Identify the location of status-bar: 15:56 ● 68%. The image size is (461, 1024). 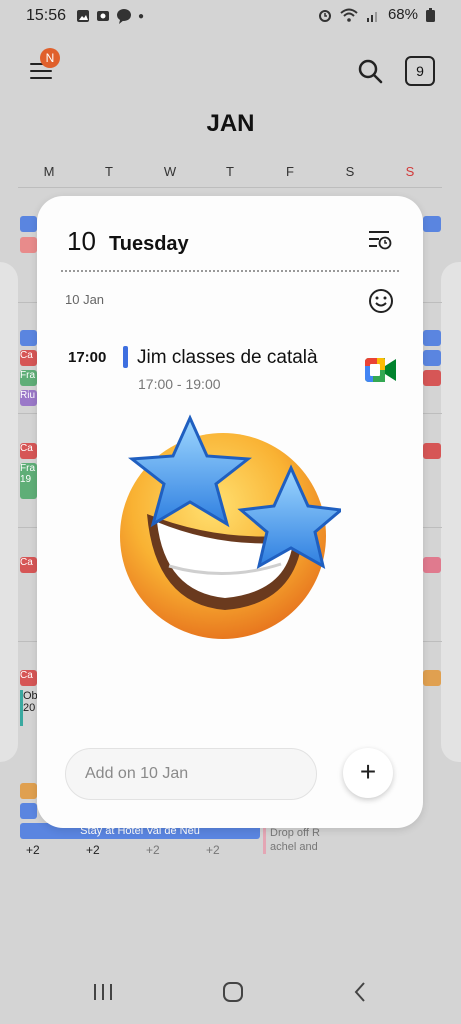
(230, 17).